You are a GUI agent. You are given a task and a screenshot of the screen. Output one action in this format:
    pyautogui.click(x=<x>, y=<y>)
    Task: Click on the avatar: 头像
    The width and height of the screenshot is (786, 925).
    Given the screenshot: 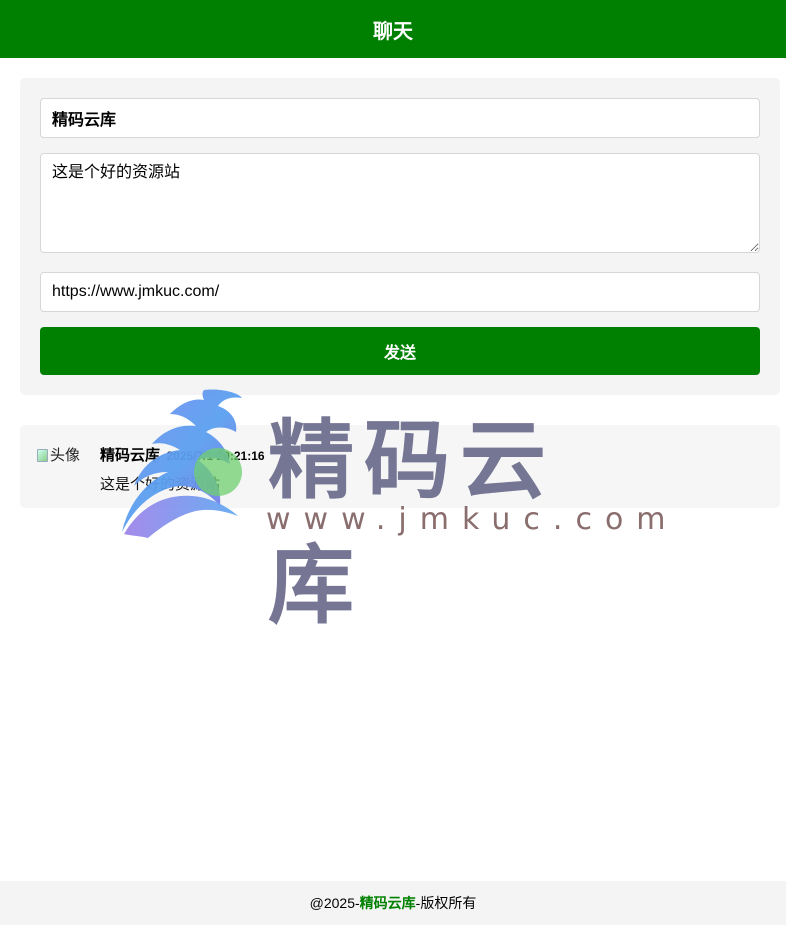 What is the action you would take?
    pyautogui.click(x=58, y=454)
    